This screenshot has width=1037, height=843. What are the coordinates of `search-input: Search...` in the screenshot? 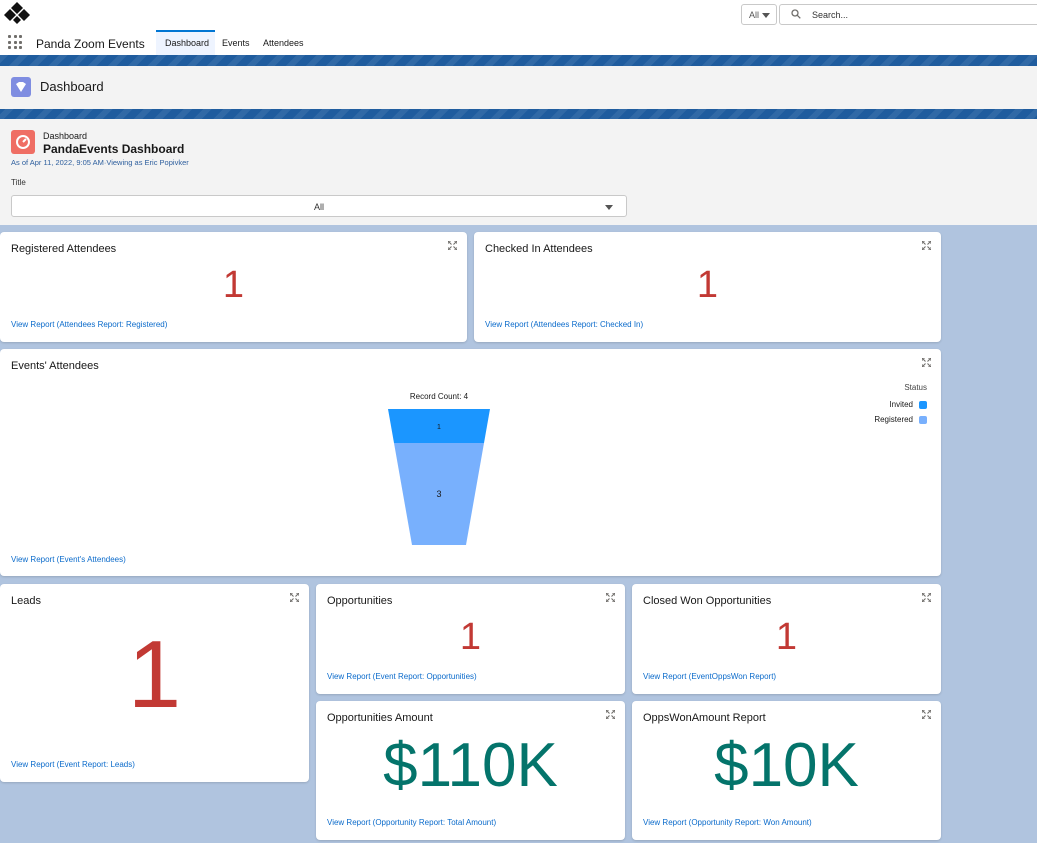 It's located at (908, 14).